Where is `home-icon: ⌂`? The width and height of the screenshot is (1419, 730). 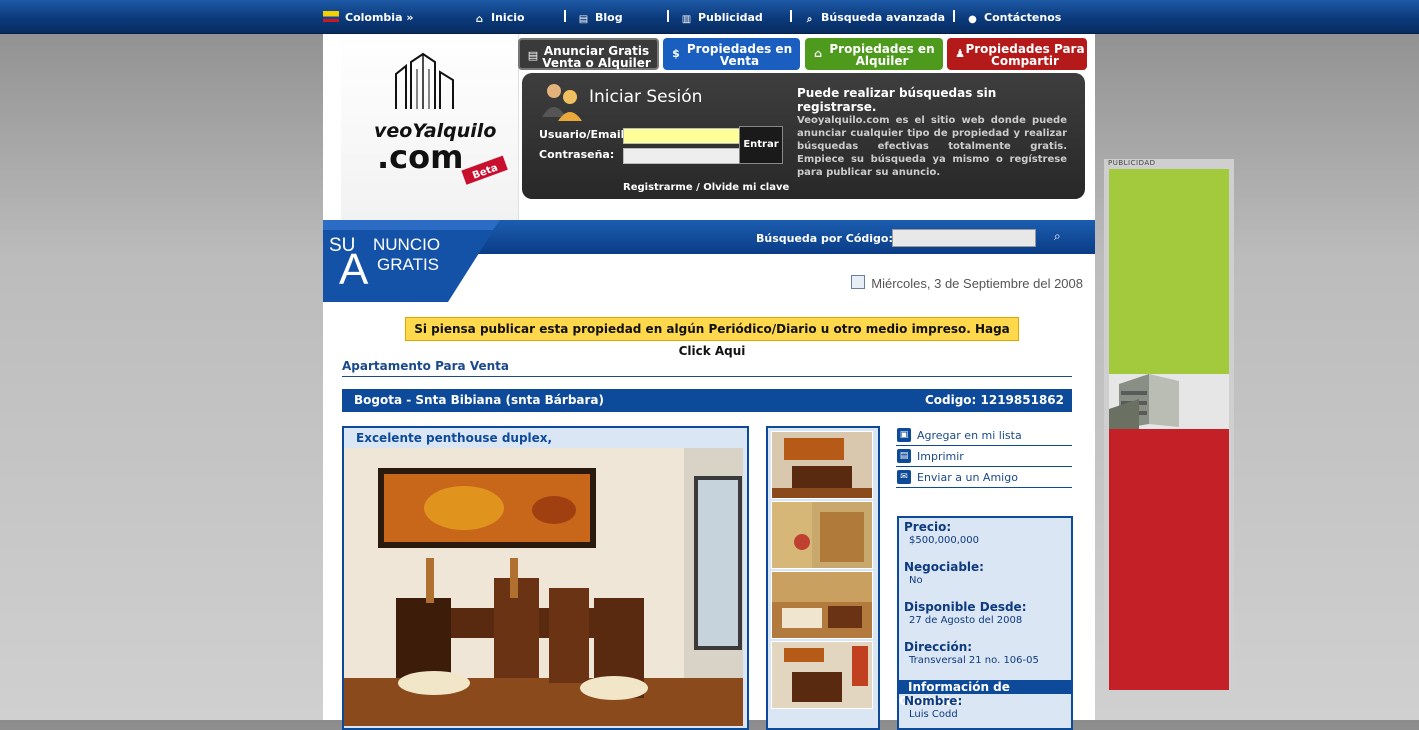 home-icon: ⌂ is located at coordinates (479, 19).